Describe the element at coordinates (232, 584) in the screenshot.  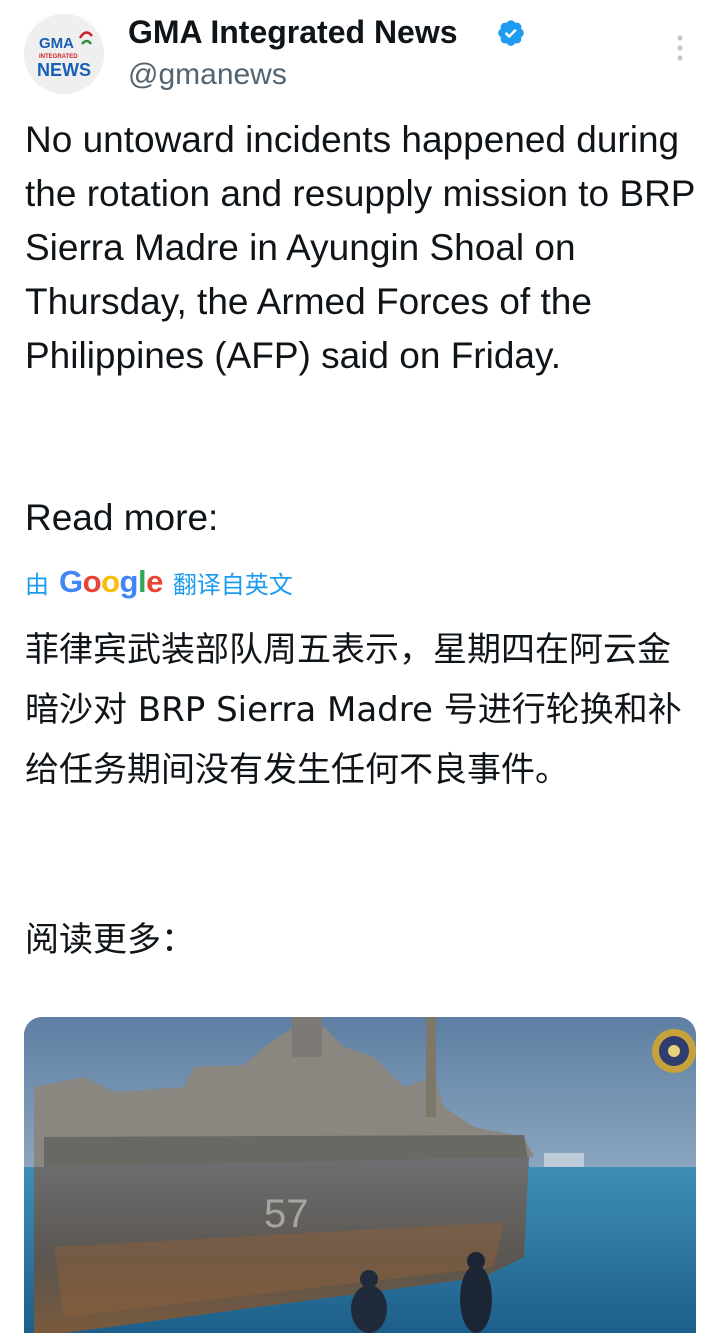
I see `translation-suffix: 翻译自英文` at that location.